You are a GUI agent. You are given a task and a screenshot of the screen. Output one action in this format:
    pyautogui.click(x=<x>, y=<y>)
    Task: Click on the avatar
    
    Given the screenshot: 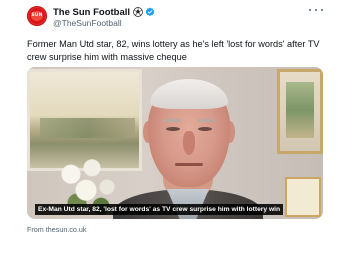 What is the action you would take?
    pyautogui.click(x=37, y=16)
    